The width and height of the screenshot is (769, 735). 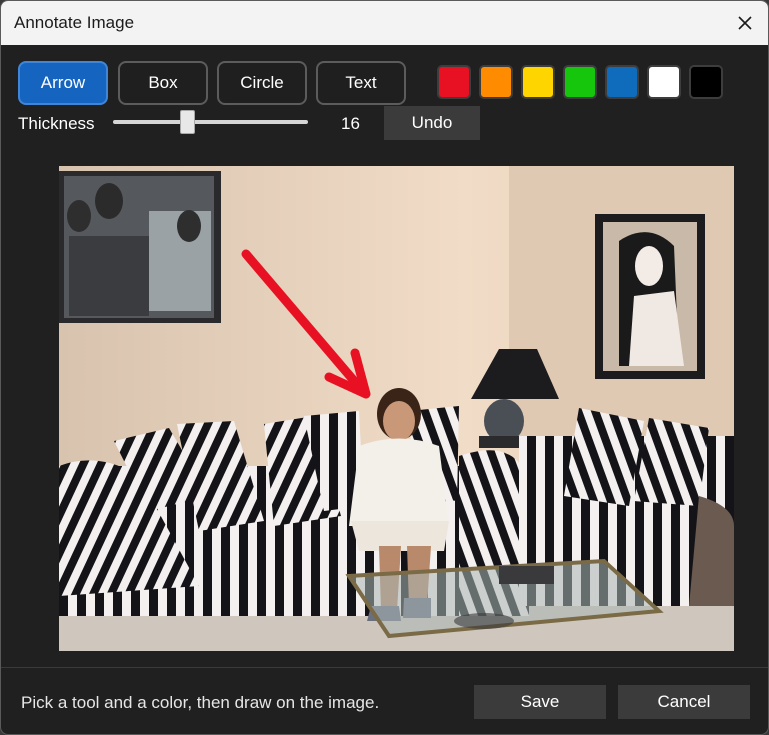 What do you see at coordinates (496, 82) in the screenshot?
I see `color-swatch-orange` at bounding box center [496, 82].